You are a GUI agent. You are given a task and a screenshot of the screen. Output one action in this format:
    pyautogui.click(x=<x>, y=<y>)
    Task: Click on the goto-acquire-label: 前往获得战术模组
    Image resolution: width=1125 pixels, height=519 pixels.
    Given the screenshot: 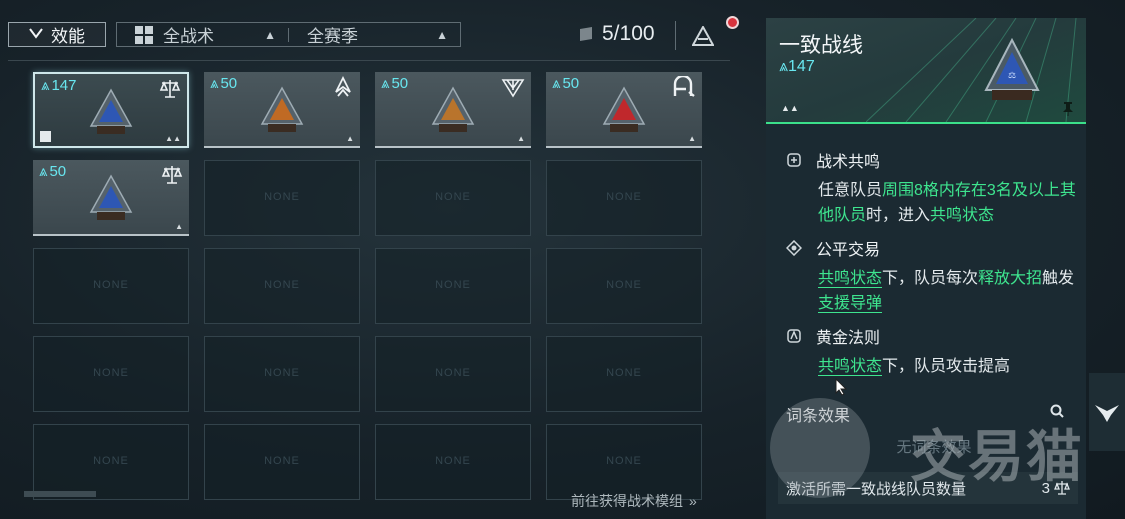 What is the action you would take?
    pyautogui.click(x=627, y=501)
    